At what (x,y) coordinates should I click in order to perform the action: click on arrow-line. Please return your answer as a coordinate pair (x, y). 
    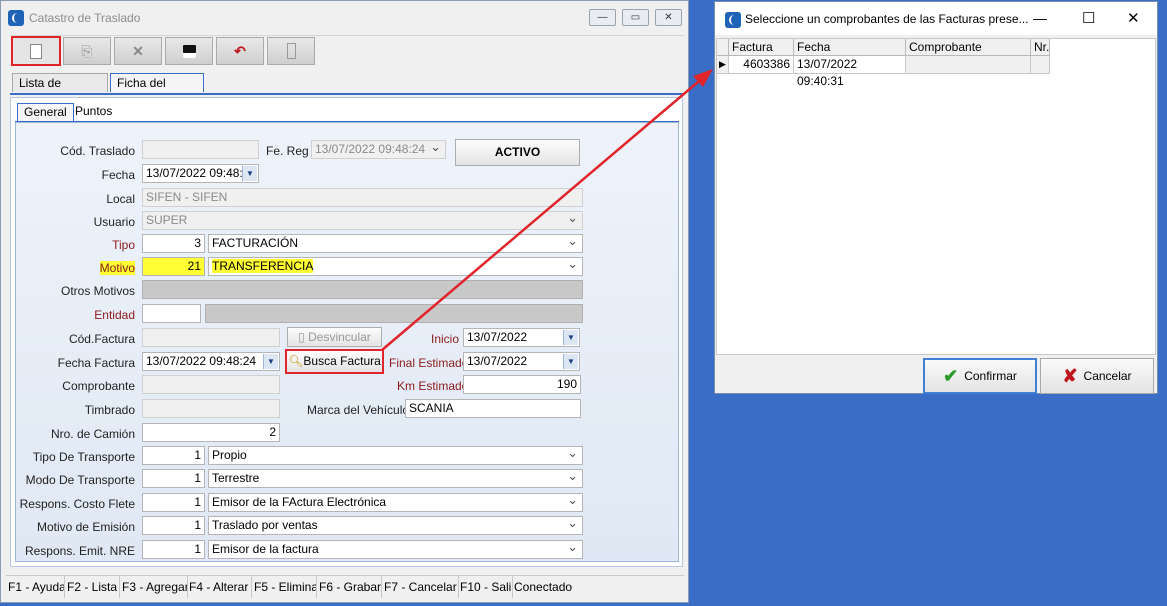
    Looking at the image, I should click on (543, 213).